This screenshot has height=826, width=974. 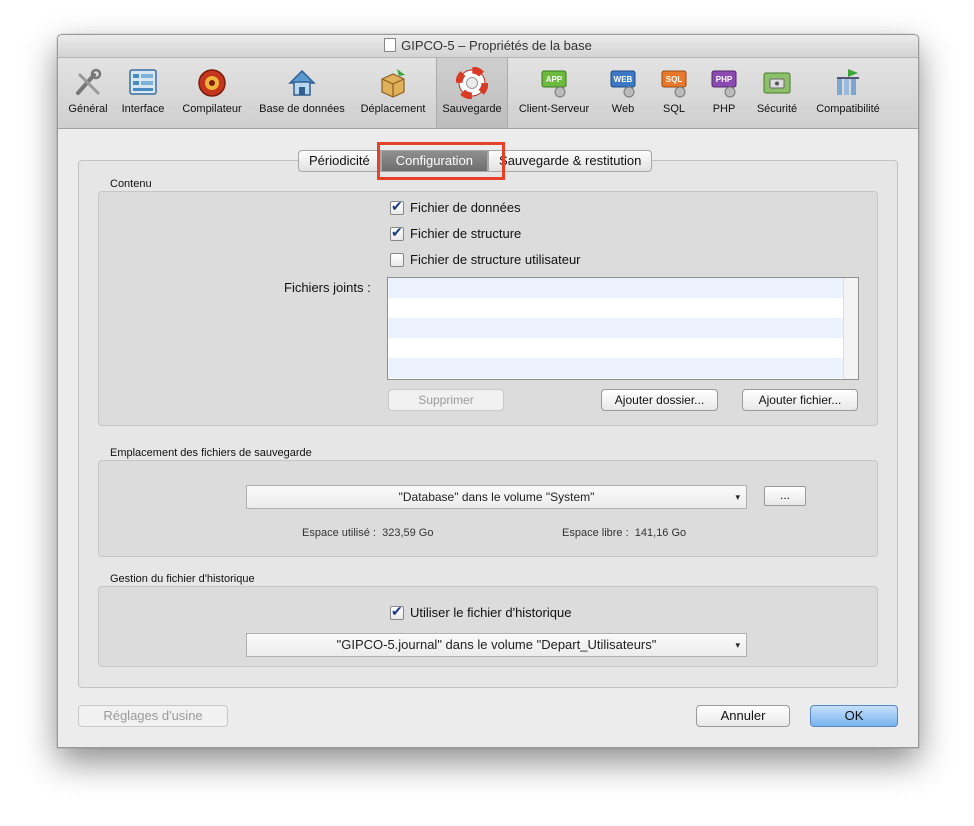 I want to click on sql-icon: SQL, so click(x=674, y=84).